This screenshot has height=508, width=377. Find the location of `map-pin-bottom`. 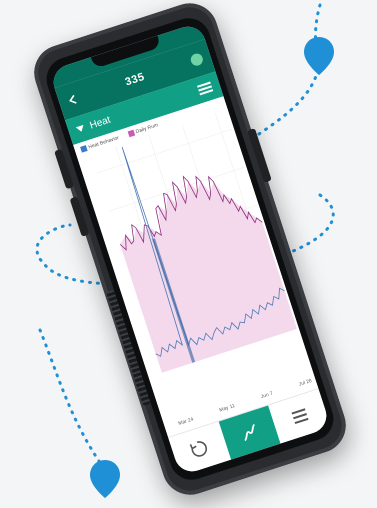

map-pin-bottom is located at coordinates (105, 479).